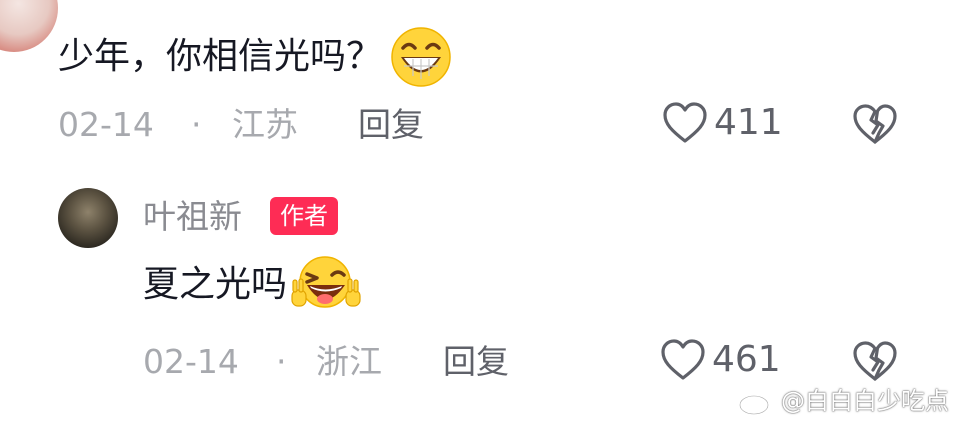  Describe the element at coordinates (265, 124) in the screenshot. I see `comment-location: 江苏` at that location.